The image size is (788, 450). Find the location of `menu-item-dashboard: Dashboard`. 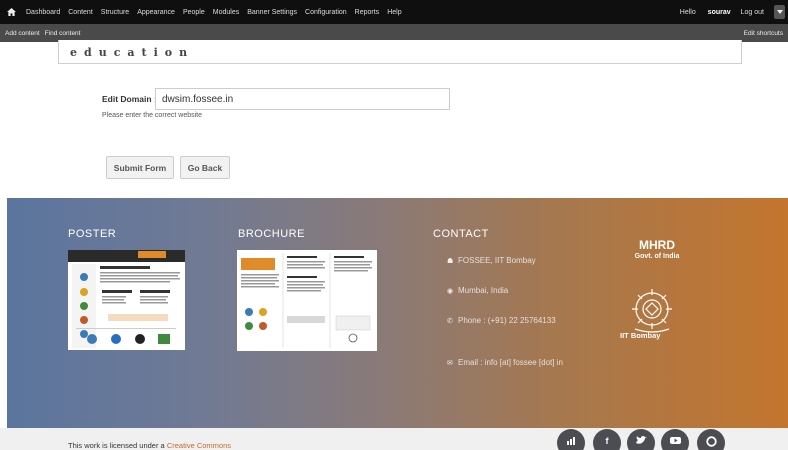

menu-item-dashboard: Dashboard is located at coordinates (43, 12).